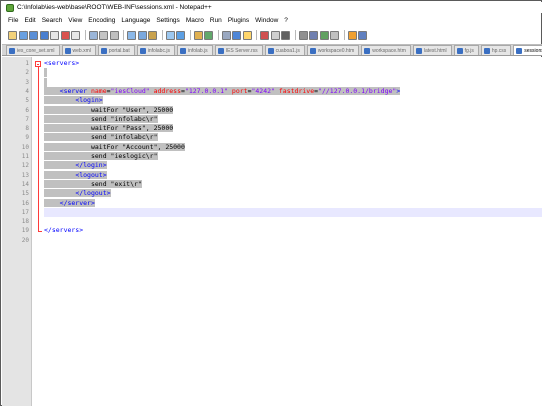 The width and height of the screenshot is (542, 406). Describe the element at coordinates (303, 35) in the screenshot. I see `run-macro-multiple-icon` at that location.